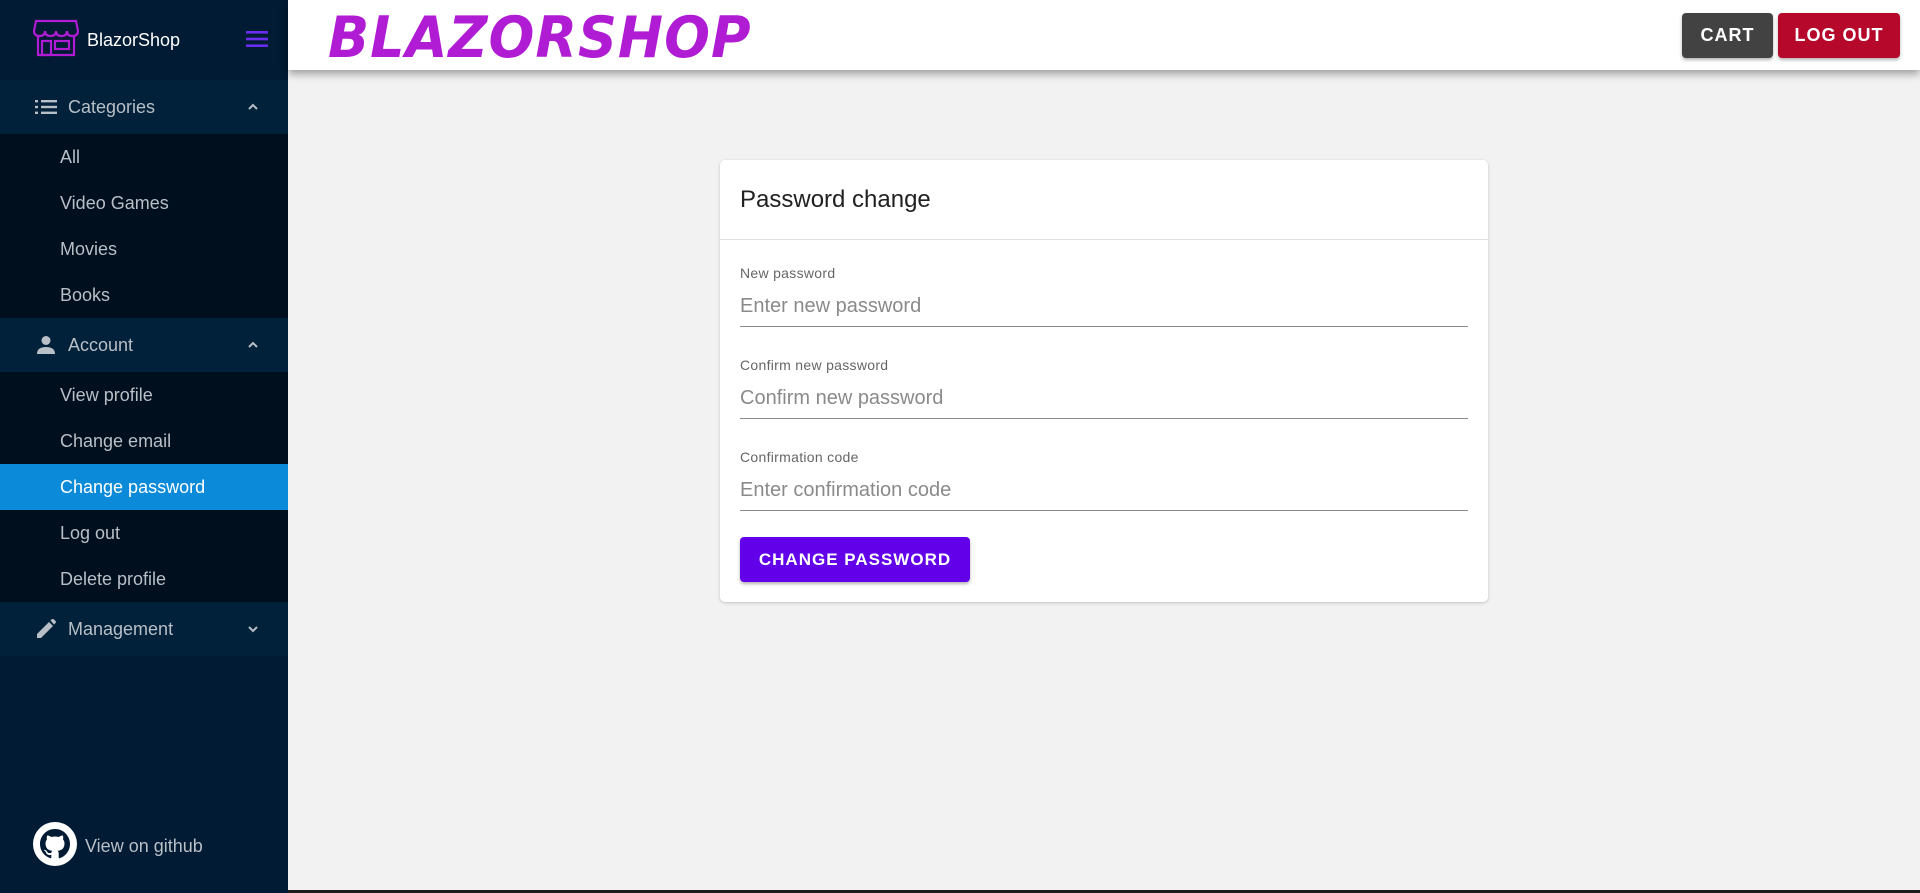 Image resolution: width=1920 pixels, height=893 pixels. Describe the element at coordinates (46, 345) in the screenshot. I see `person-icon` at that location.